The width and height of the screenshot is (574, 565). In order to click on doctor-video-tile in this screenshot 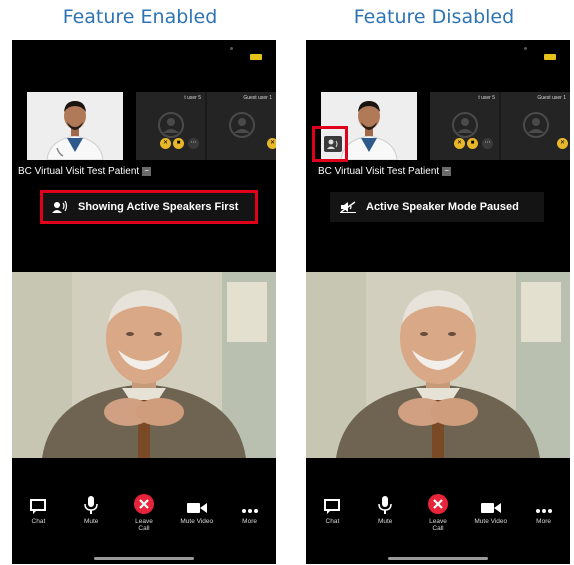, I will do `click(75, 126)`.